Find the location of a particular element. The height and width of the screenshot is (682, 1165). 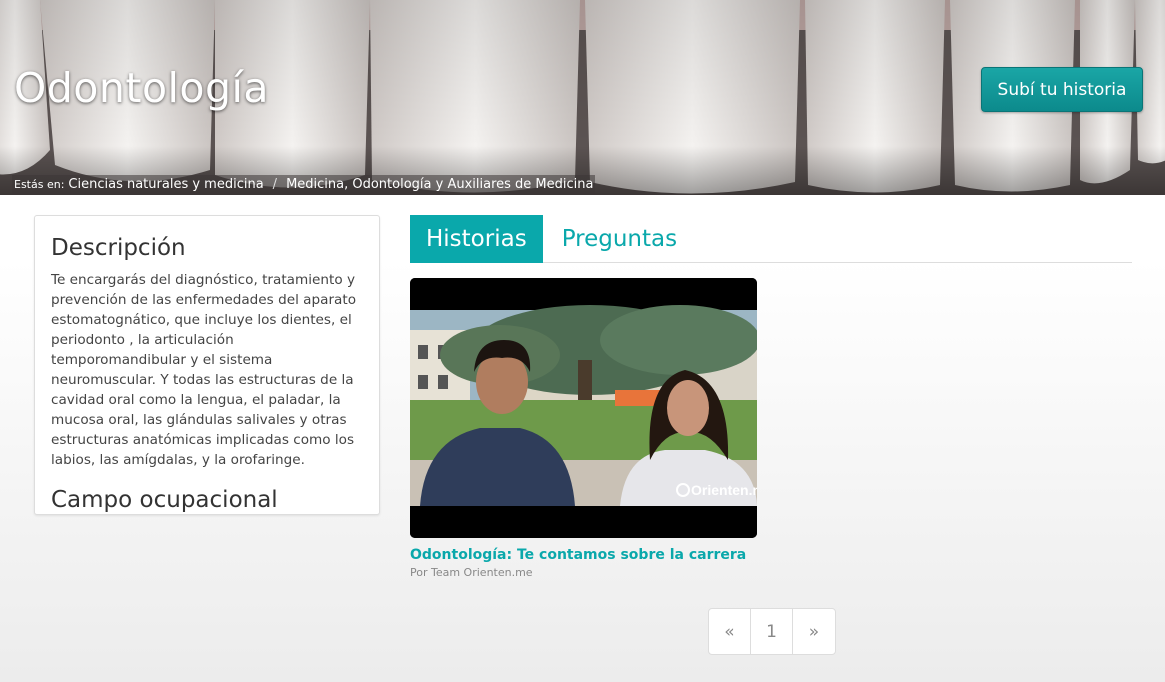

submit-story-button: Subí tu historia is located at coordinates (1062, 89).